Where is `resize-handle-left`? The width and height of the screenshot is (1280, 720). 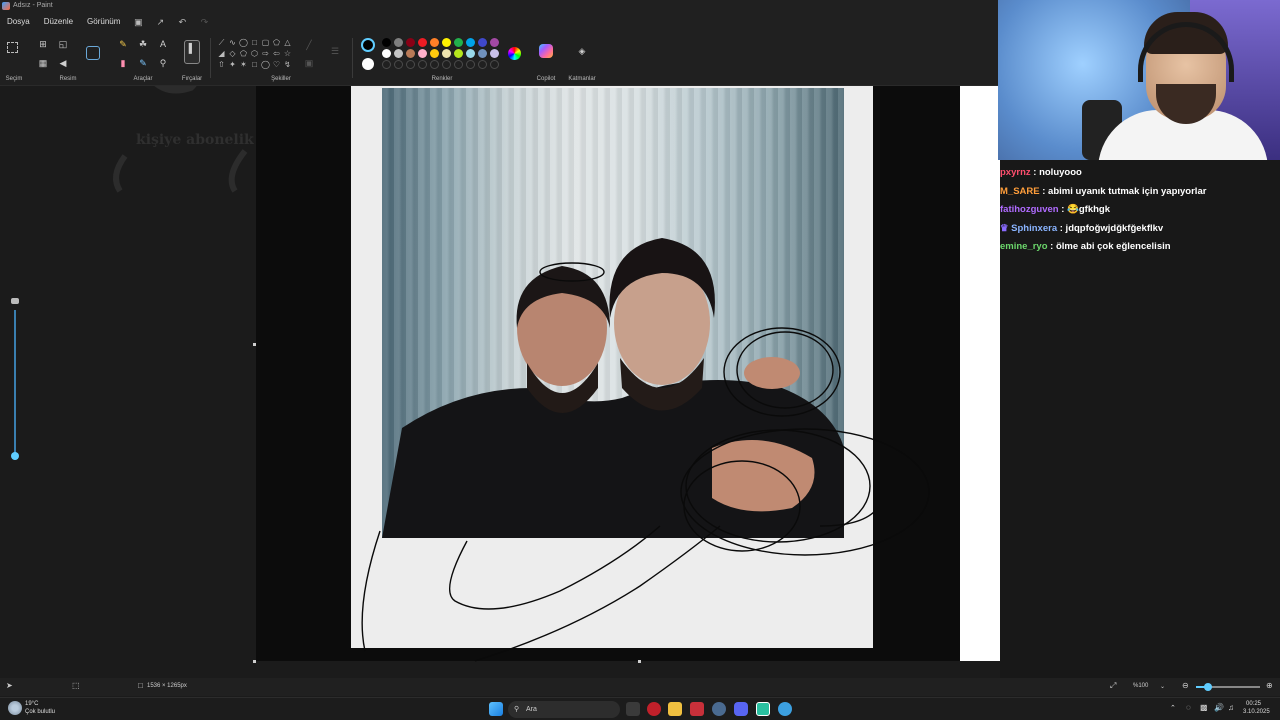 resize-handle-left is located at coordinates (254, 344).